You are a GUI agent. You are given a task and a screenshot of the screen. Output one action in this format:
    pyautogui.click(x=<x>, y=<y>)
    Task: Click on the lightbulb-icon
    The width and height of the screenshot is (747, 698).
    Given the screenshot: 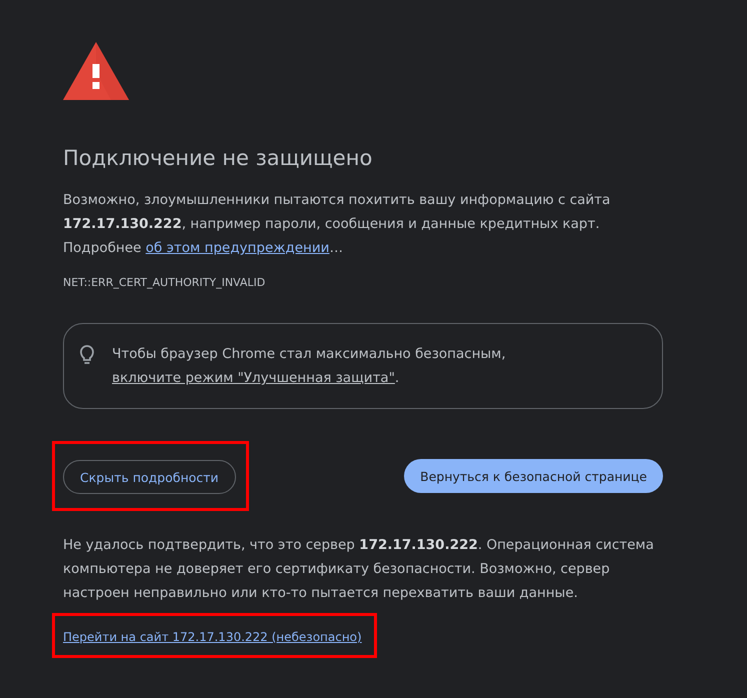 What is the action you would take?
    pyautogui.click(x=87, y=355)
    